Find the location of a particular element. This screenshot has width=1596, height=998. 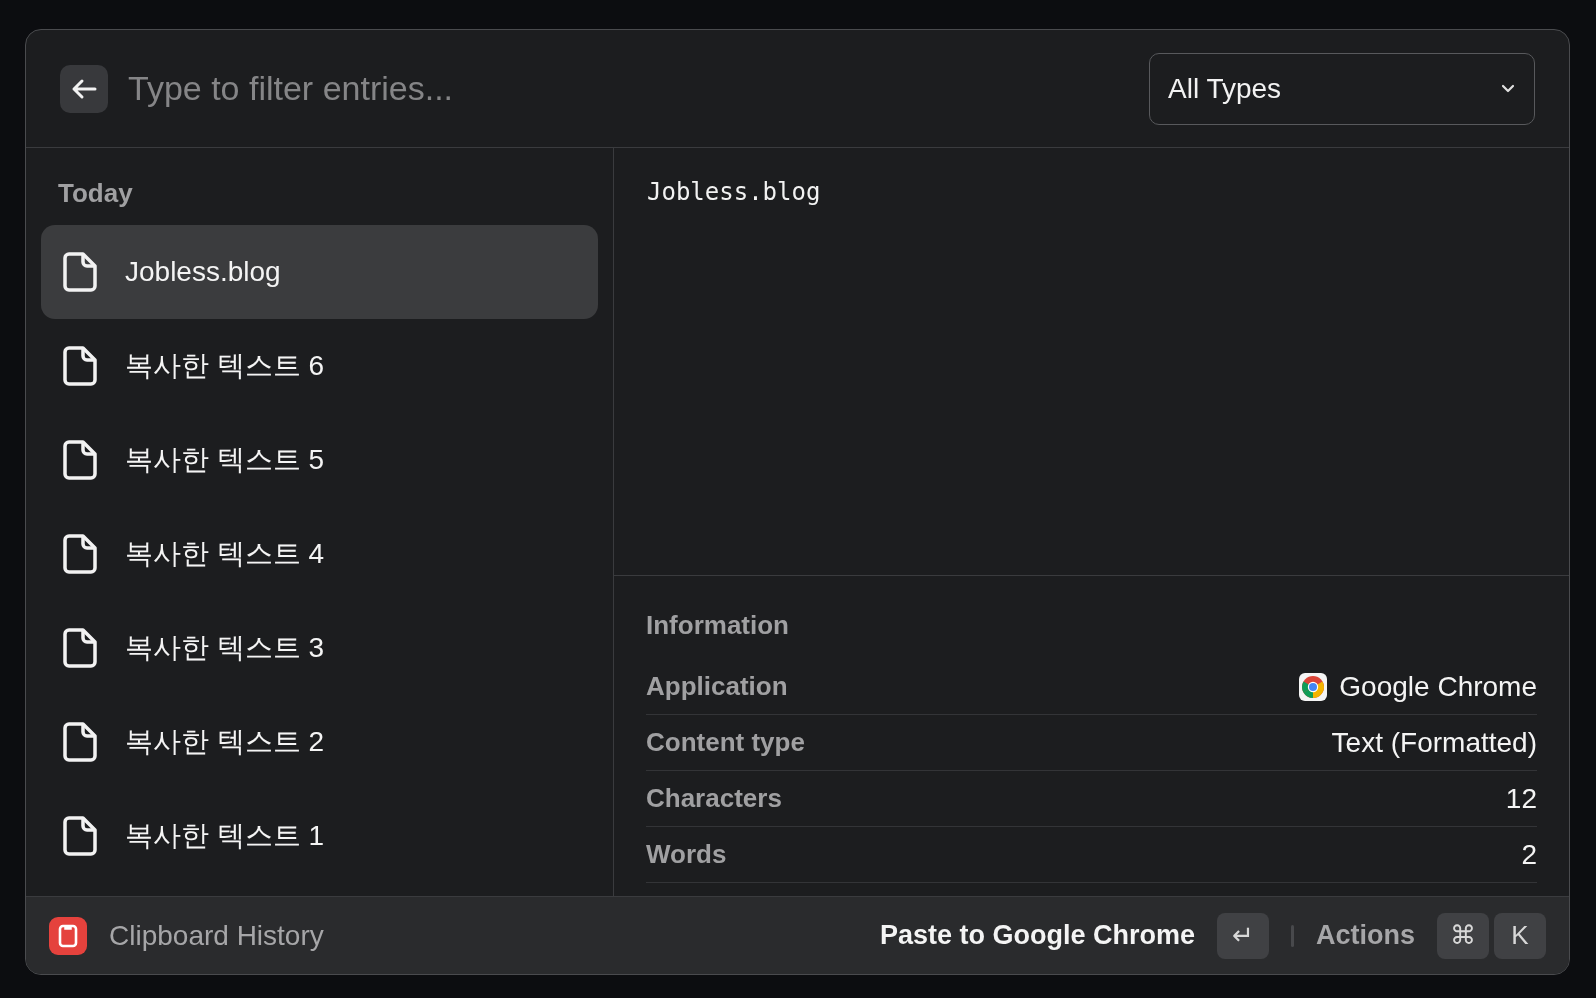

left-arrow-icon is located at coordinates (84, 88).